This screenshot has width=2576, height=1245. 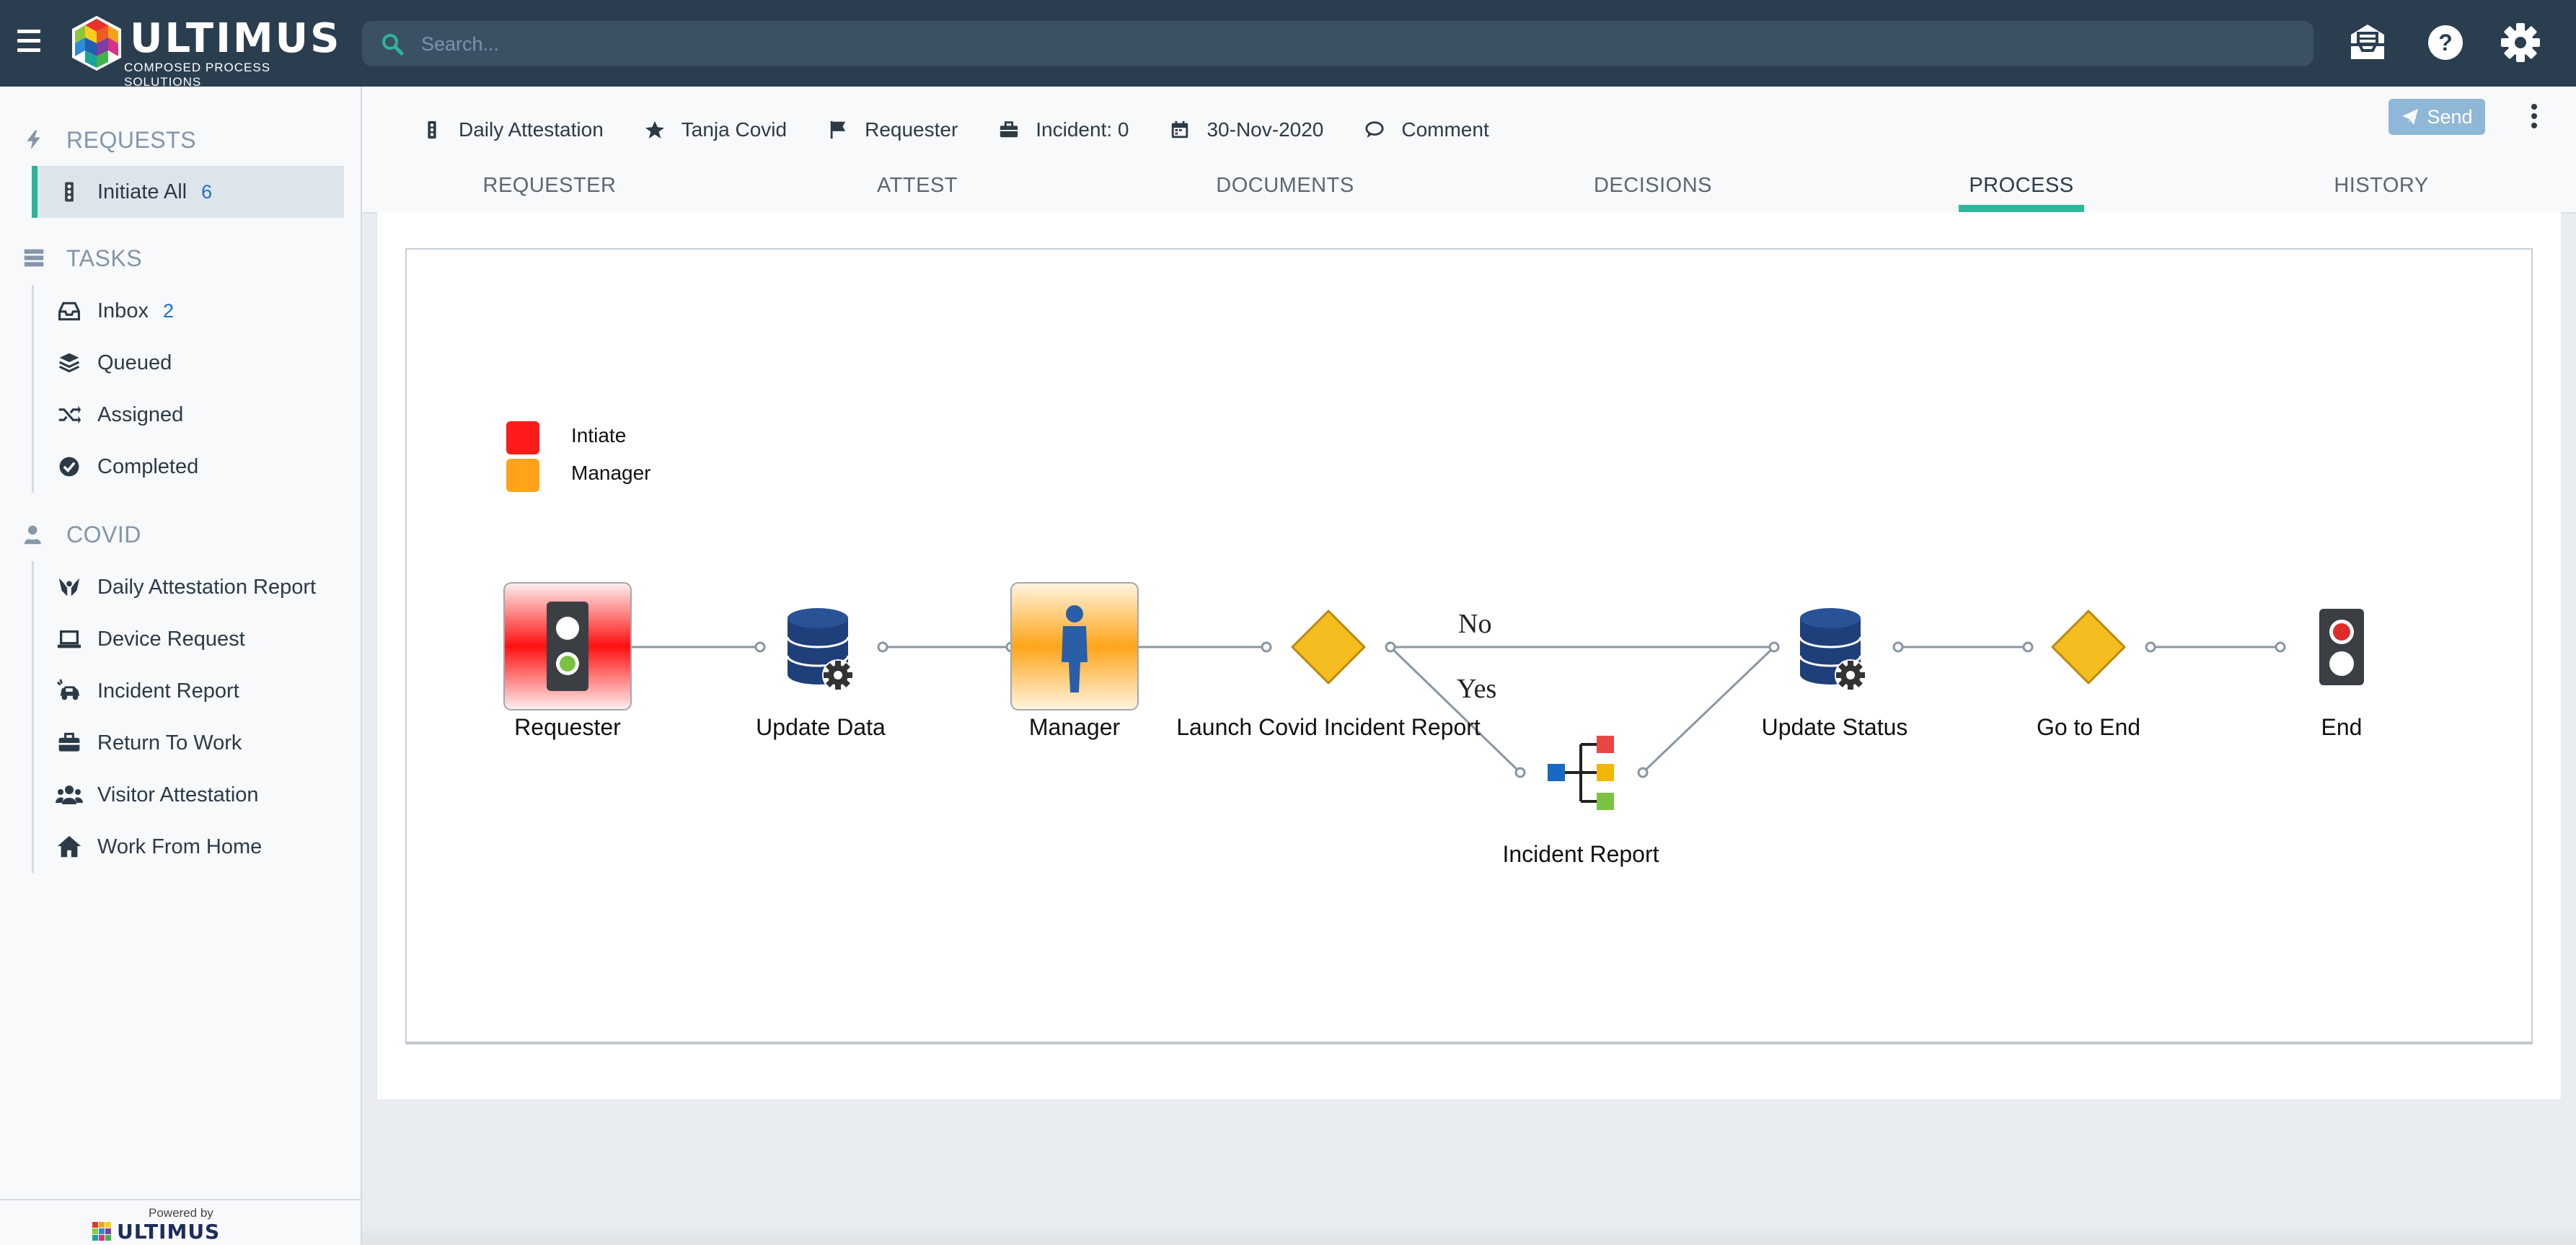 I want to click on sidebar-item-label: Visitor Attestation, so click(x=178, y=794).